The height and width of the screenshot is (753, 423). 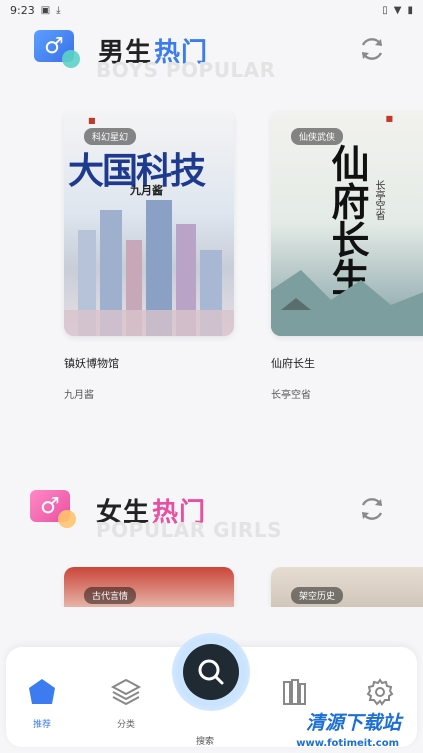 I want to click on battery-icon: ▮, so click(x=410, y=10).